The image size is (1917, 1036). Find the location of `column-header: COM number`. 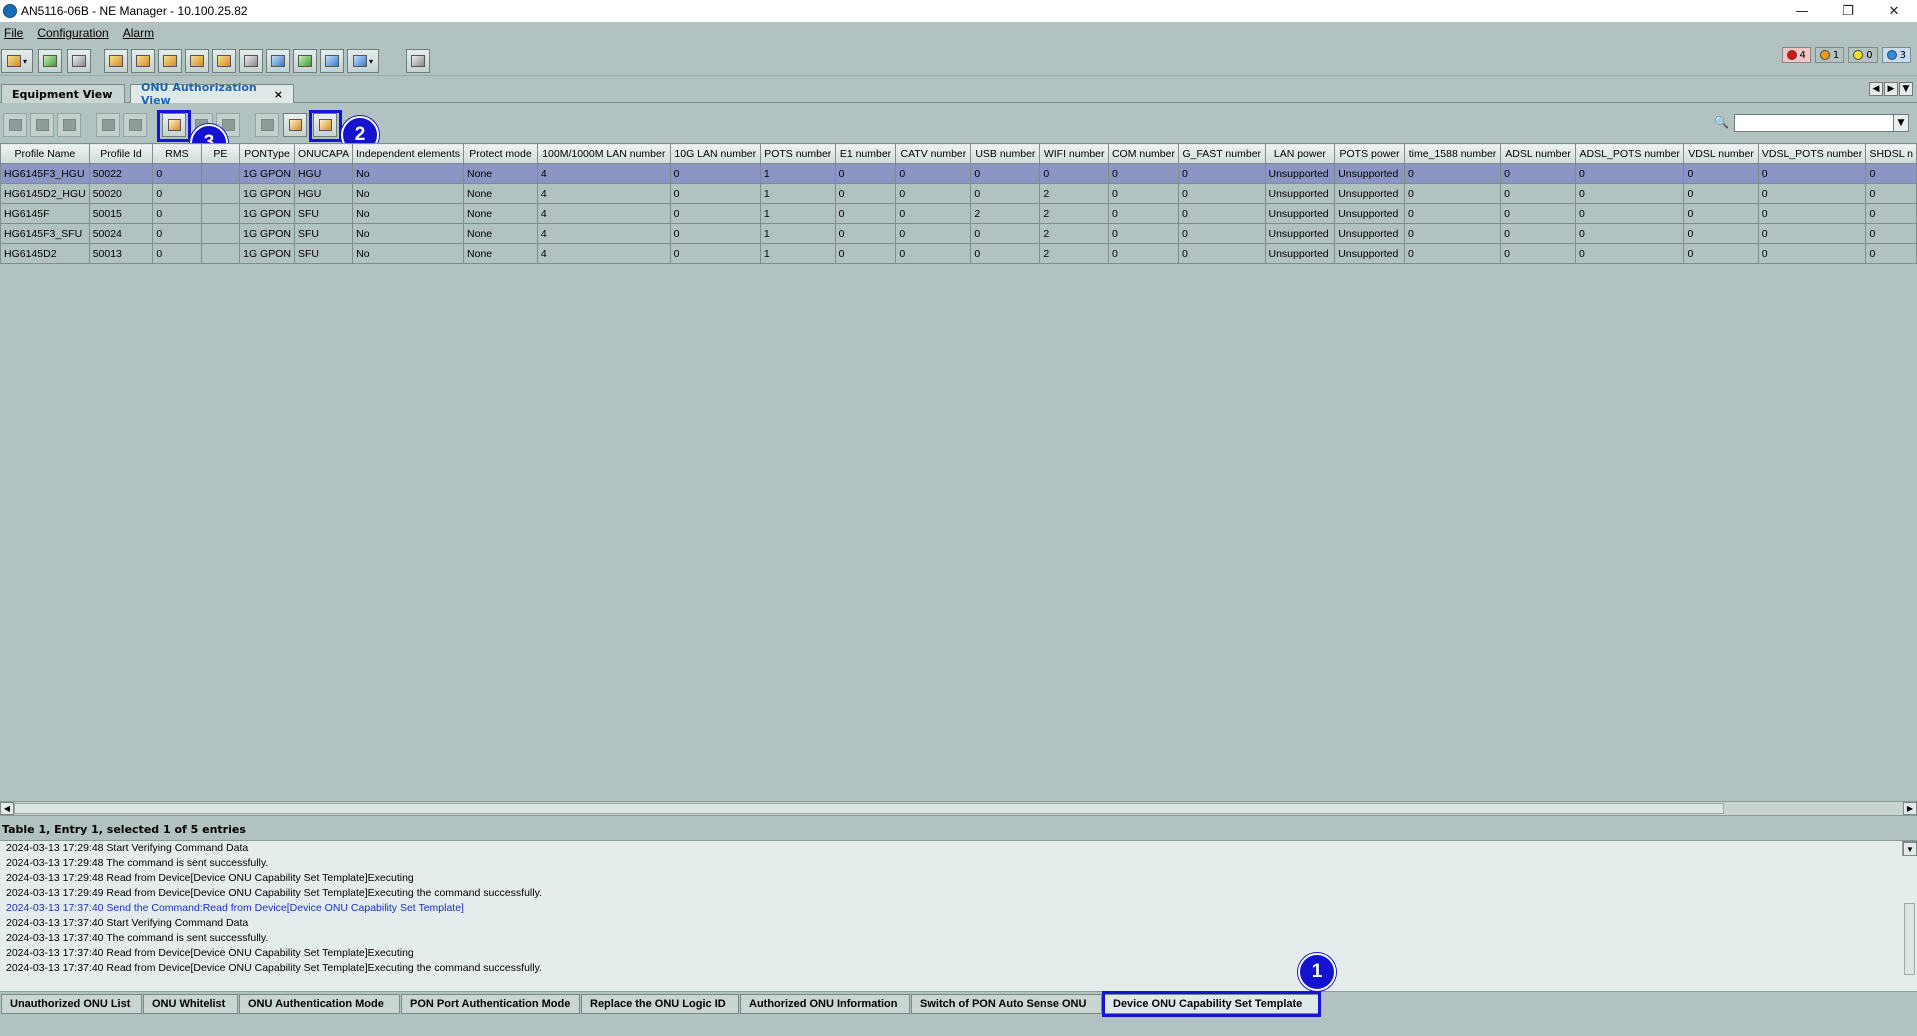

column-header: COM number is located at coordinates (1143, 153).